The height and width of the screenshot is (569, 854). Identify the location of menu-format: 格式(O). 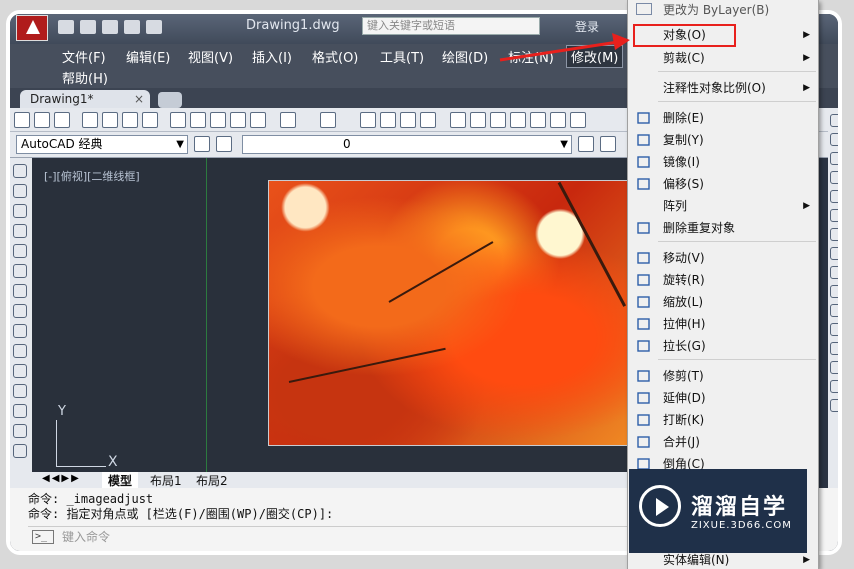
(335, 56).